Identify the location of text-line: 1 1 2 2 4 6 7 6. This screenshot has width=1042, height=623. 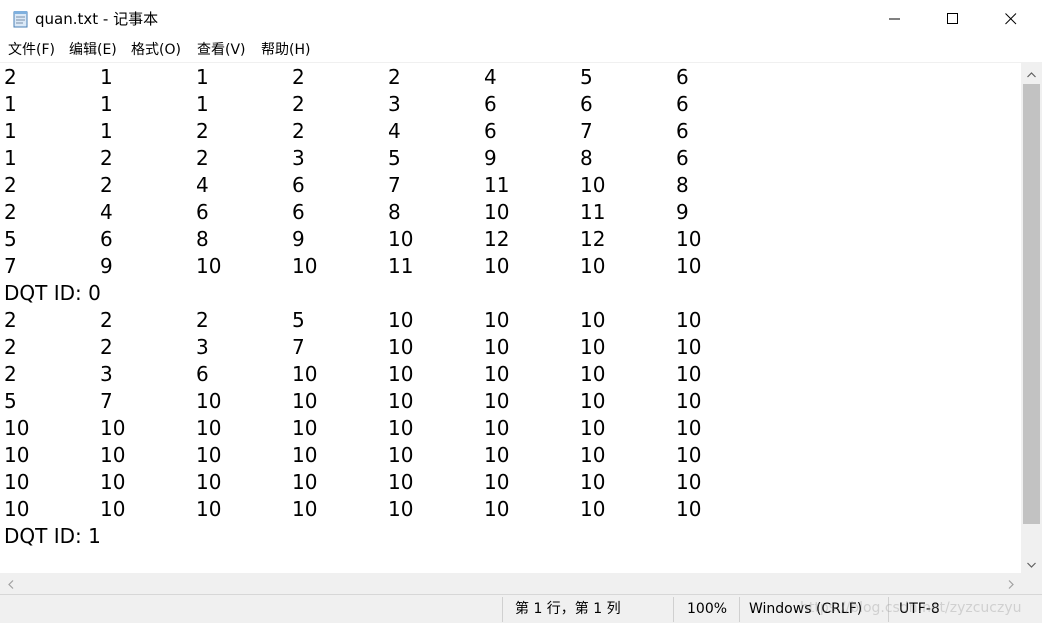
(510, 131).